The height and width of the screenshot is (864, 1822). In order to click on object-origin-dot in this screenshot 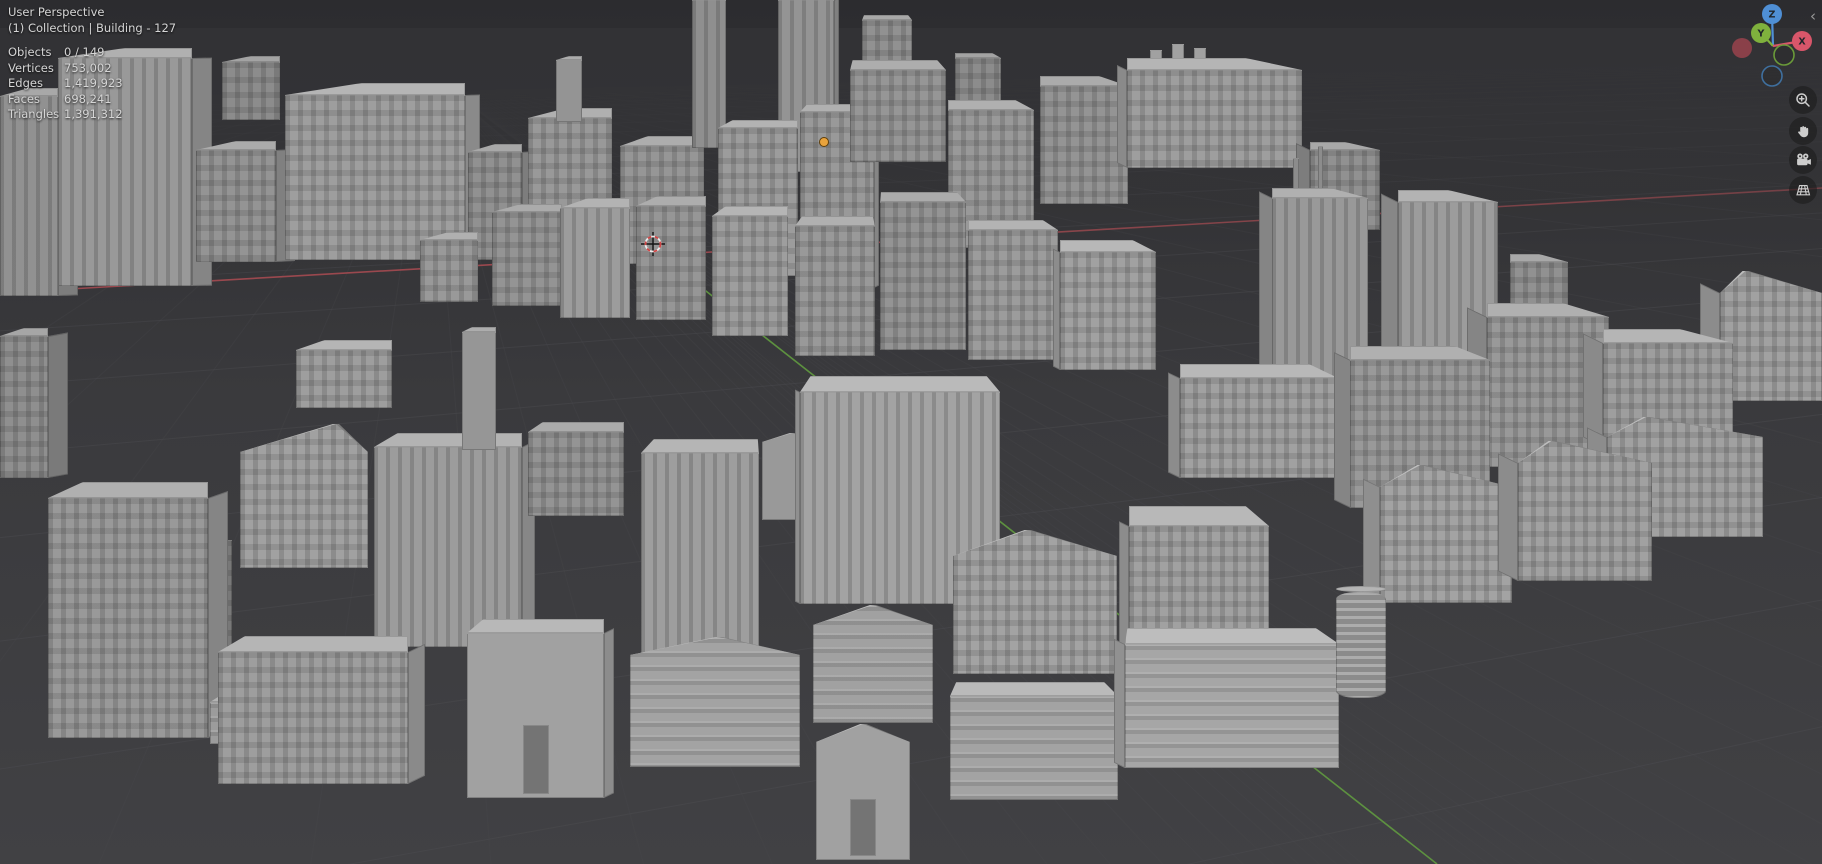, I will do `click(824, 142)`.